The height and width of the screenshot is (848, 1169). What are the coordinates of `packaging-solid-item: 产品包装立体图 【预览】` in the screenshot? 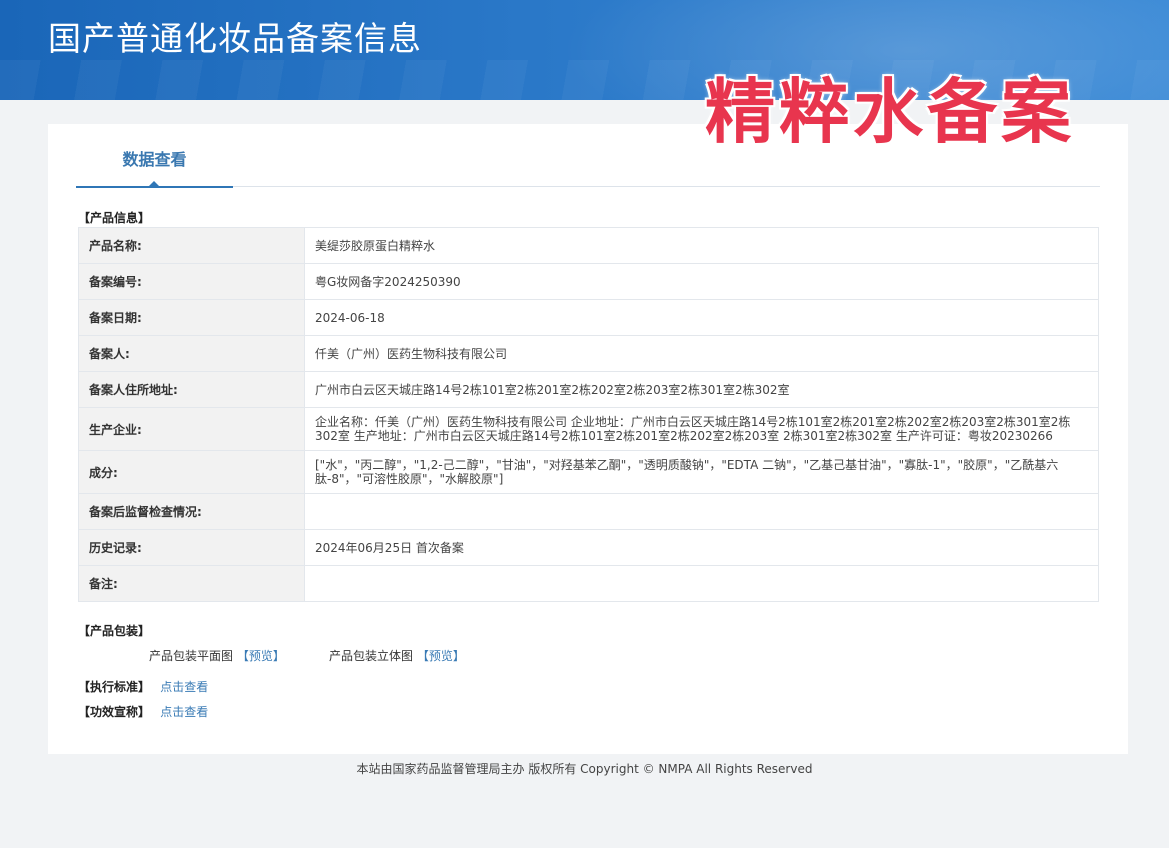 It's located at (397, 655).